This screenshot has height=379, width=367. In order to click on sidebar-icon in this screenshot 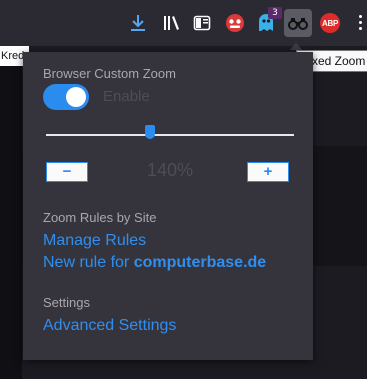, I will do `click(202, 23)`.